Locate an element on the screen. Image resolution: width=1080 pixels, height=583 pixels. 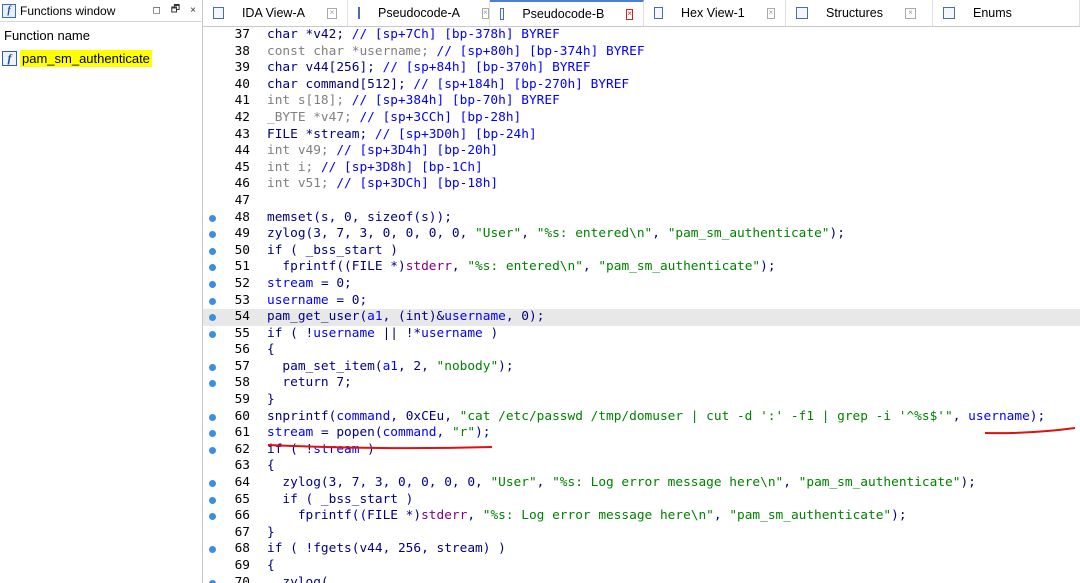
line-number: 58 is located at coordinates (242, 383).